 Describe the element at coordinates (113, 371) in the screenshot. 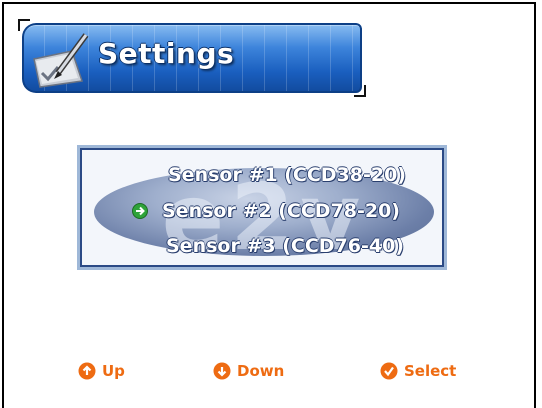

I see `up-label: Up` at that location.